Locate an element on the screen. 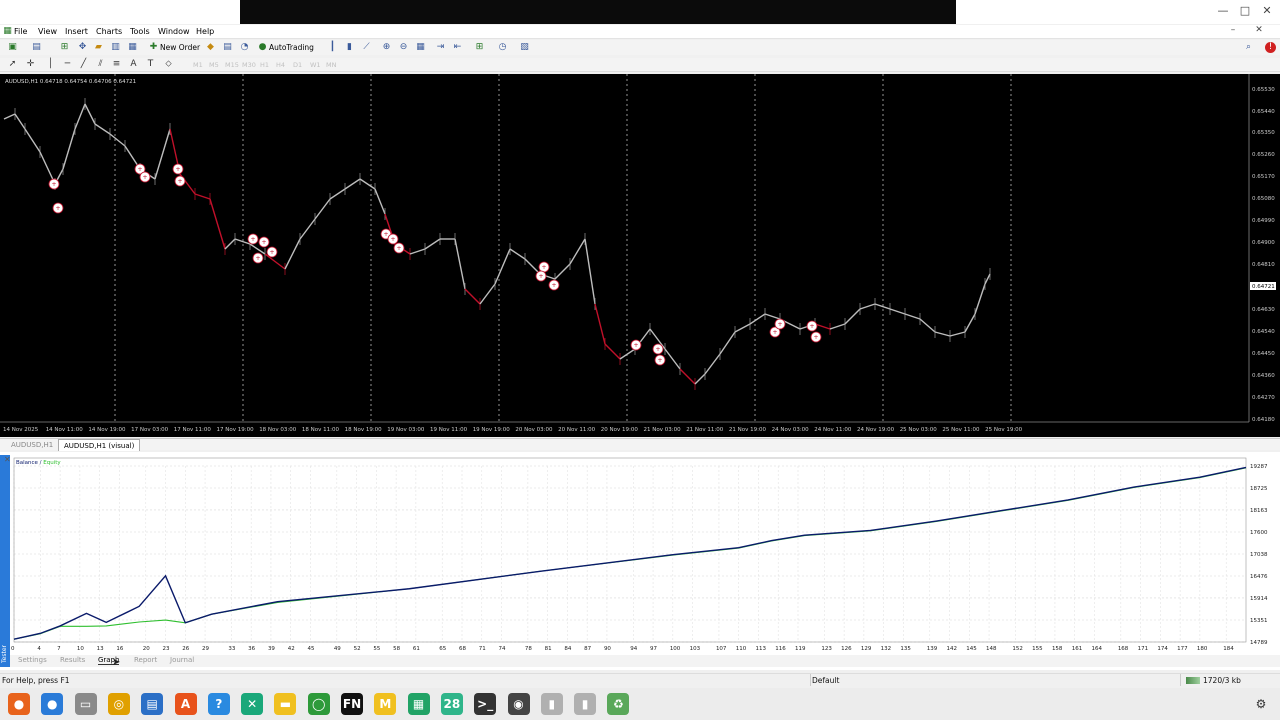 The width and height of the screenshot is (1280, 720). tf-mn: MN is located at coordinates (331, 65).